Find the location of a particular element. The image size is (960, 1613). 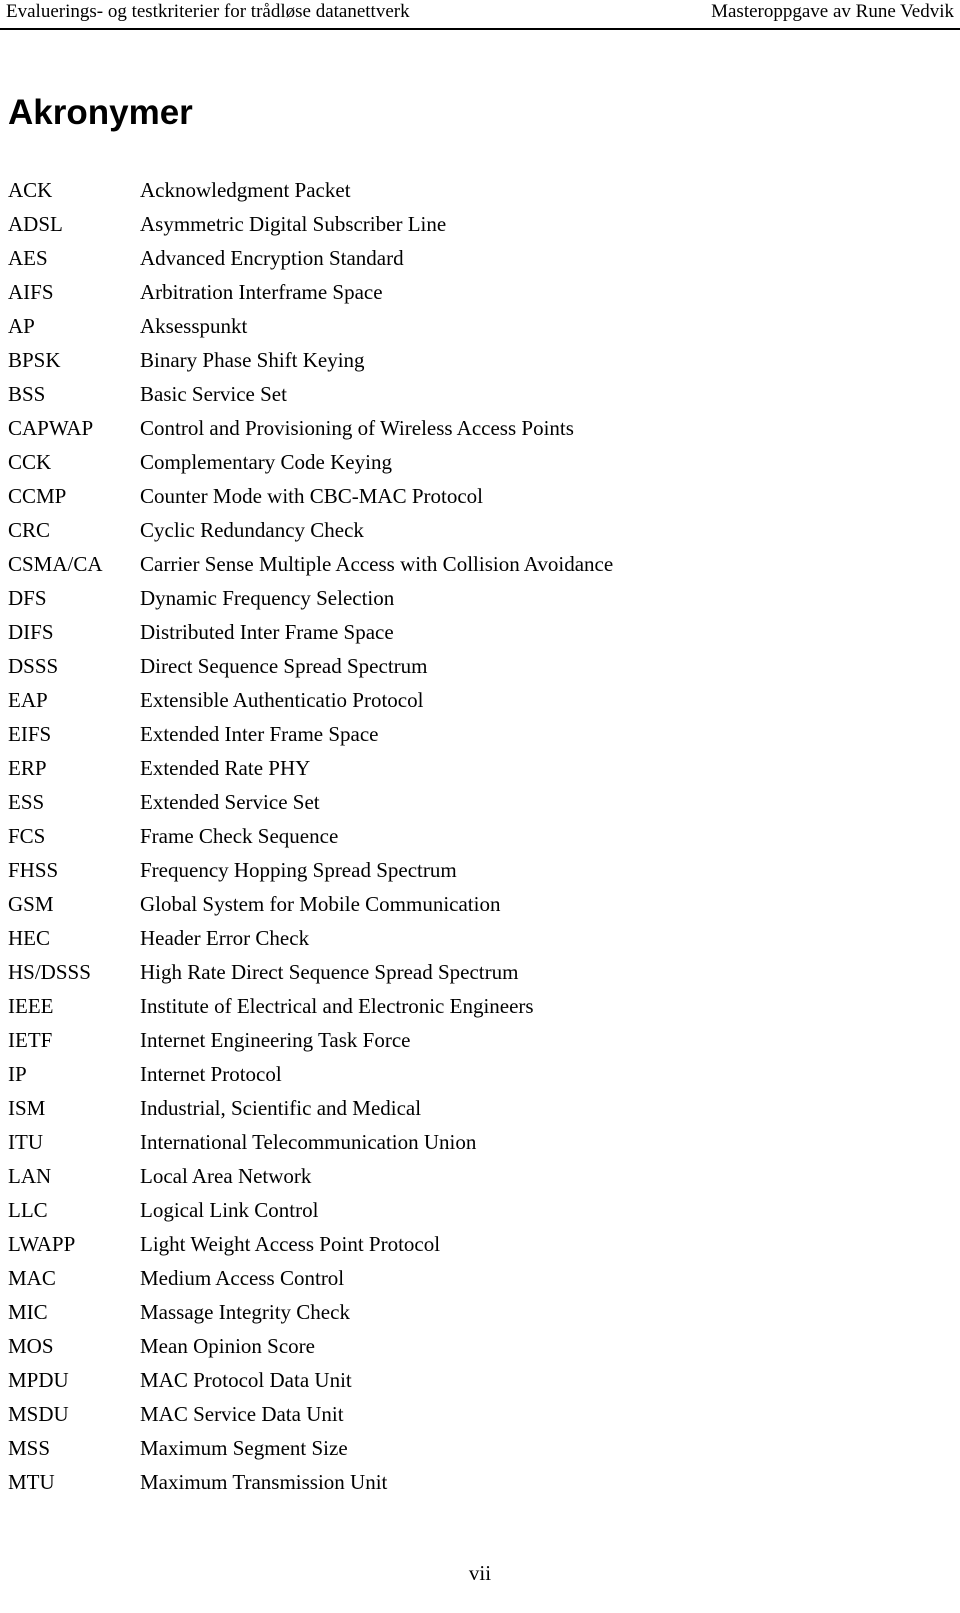

acronym-term: EAP is located at coordinates (28, 700).